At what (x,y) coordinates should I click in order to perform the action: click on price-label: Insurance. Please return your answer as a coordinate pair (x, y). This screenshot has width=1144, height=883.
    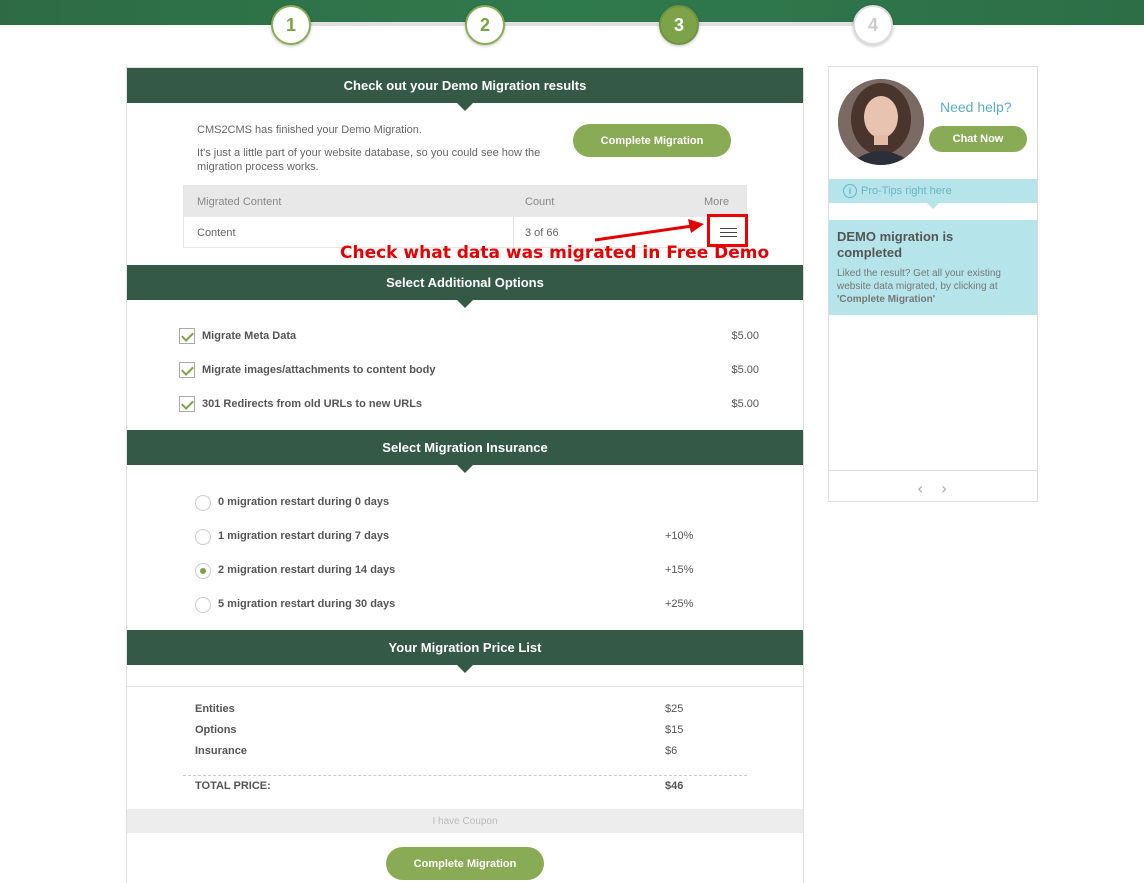
    Looking at the image, I should click on (221, 751).